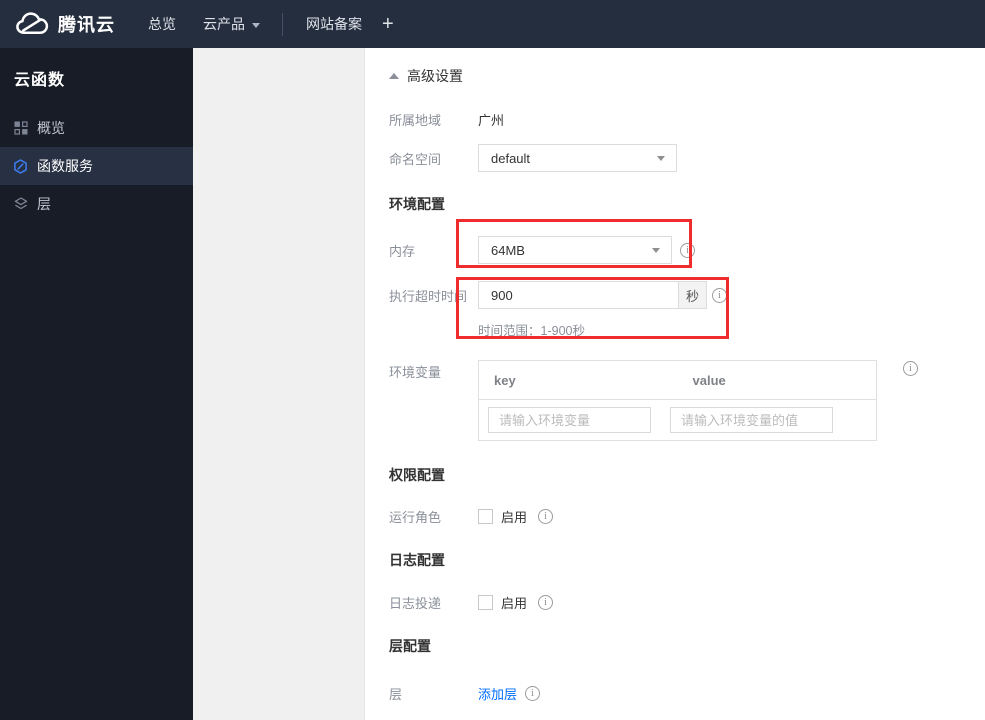 The image size is (985, 720). What do you see at coordinates (20, 166) in the screenshot?
I see `function-hexagon-icon` at bounding box center [20, 166].